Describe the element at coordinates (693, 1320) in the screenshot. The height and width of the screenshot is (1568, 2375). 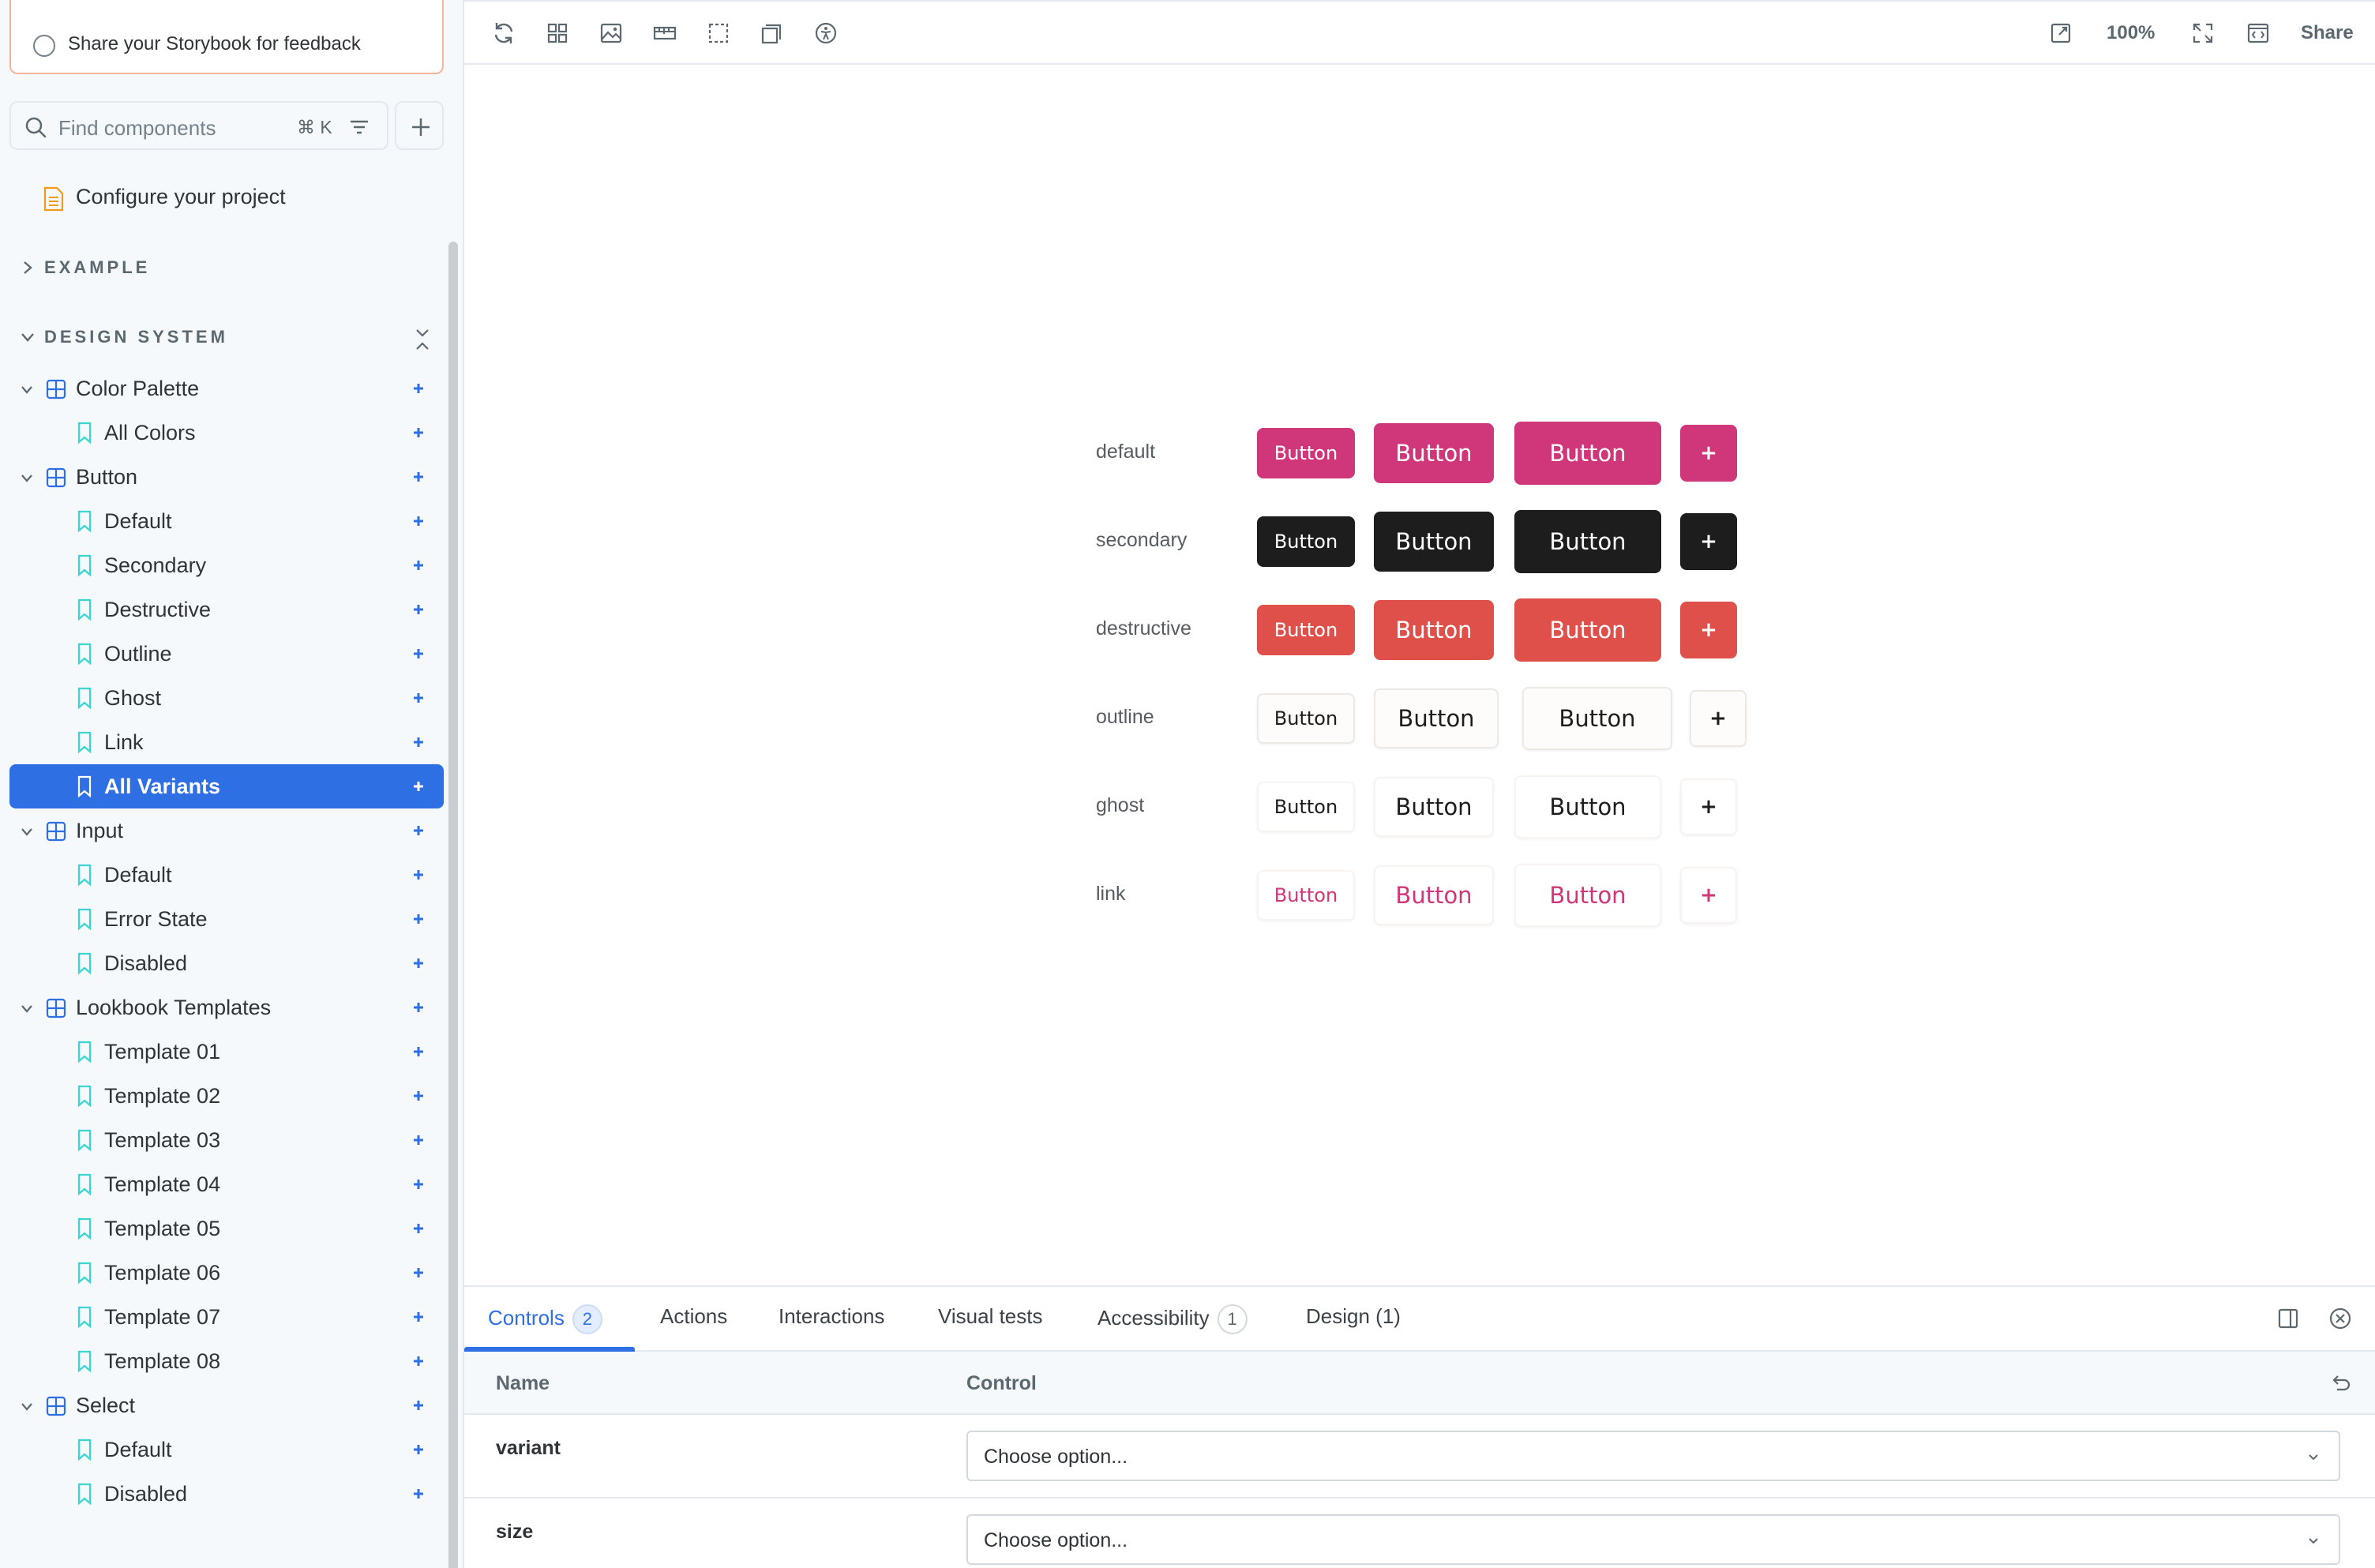
I see `tab-actions: Actions` at that location.